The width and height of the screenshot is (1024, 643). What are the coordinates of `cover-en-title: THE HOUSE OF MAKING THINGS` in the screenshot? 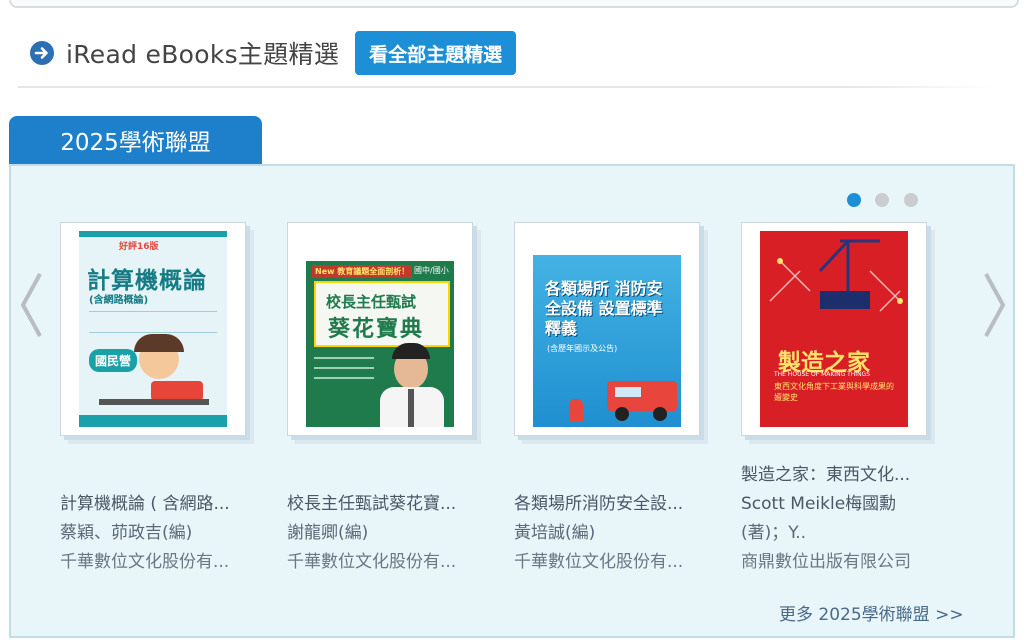 It's located at (822, 374).